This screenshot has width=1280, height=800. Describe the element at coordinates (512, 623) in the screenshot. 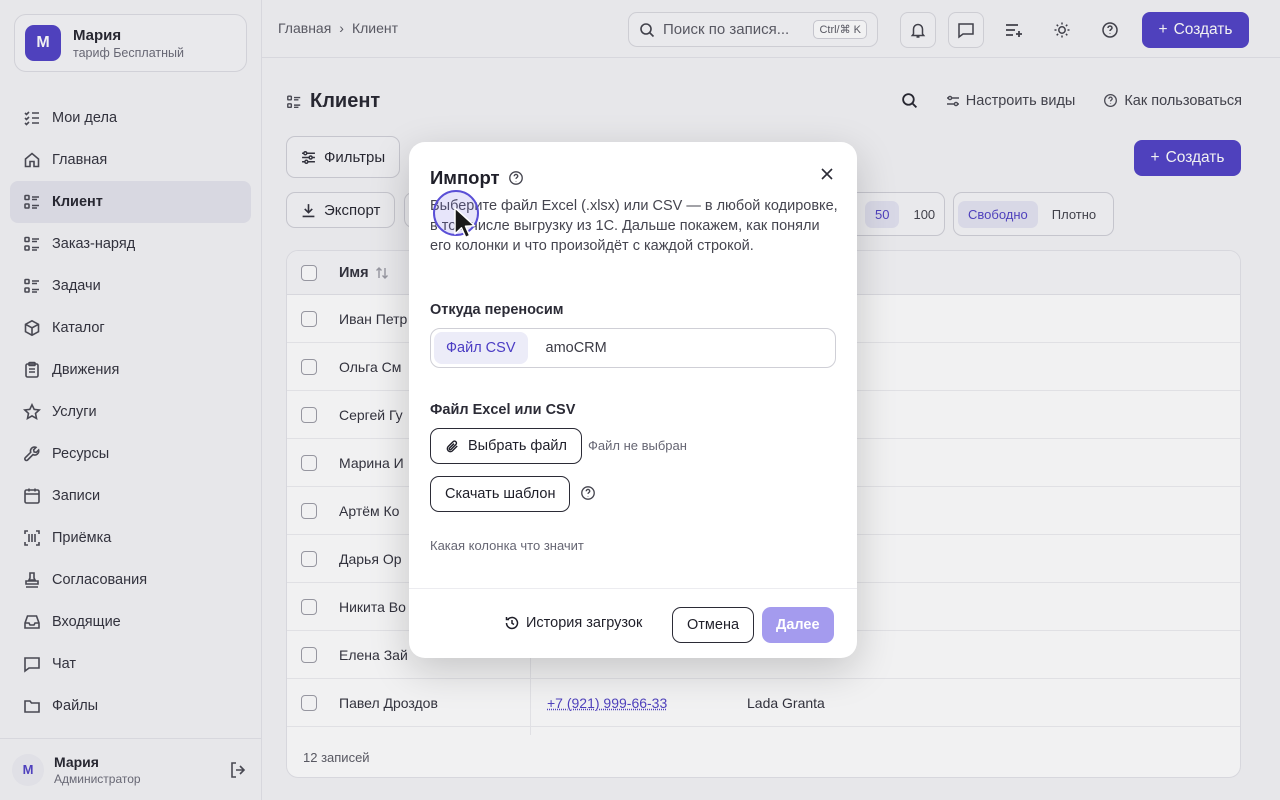

I see `history-icon` at that location.